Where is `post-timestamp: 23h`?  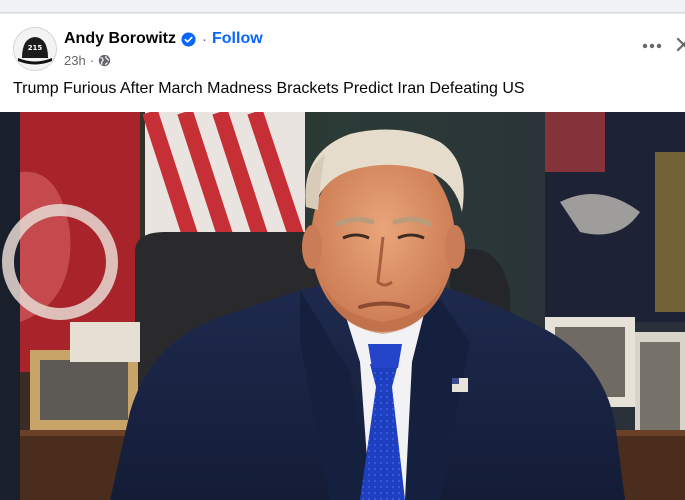 post-timestamp: 23h is located at coordinates (75, 60).